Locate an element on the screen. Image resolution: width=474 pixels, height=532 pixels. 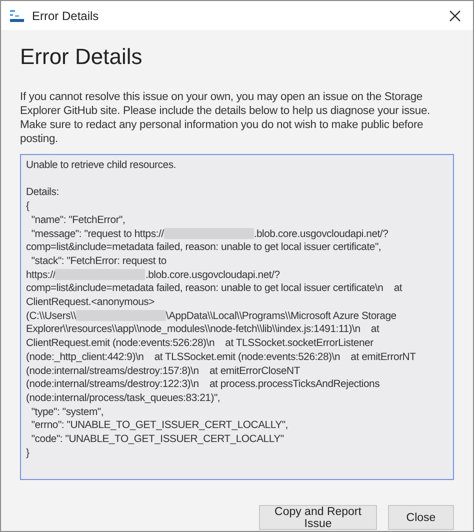
window-title: Error Details is located at coordinates (66, 15).